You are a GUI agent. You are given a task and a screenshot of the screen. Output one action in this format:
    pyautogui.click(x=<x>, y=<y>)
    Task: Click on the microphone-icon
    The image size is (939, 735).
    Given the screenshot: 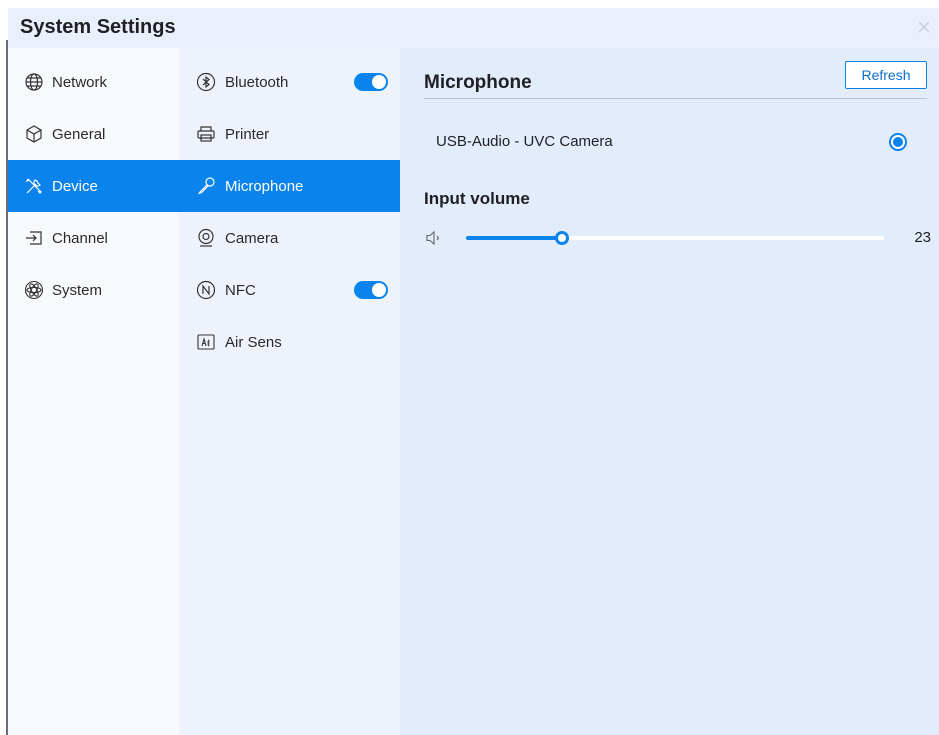 What is the action you would take?
    pyautogui.click(x=206, y=186)
    